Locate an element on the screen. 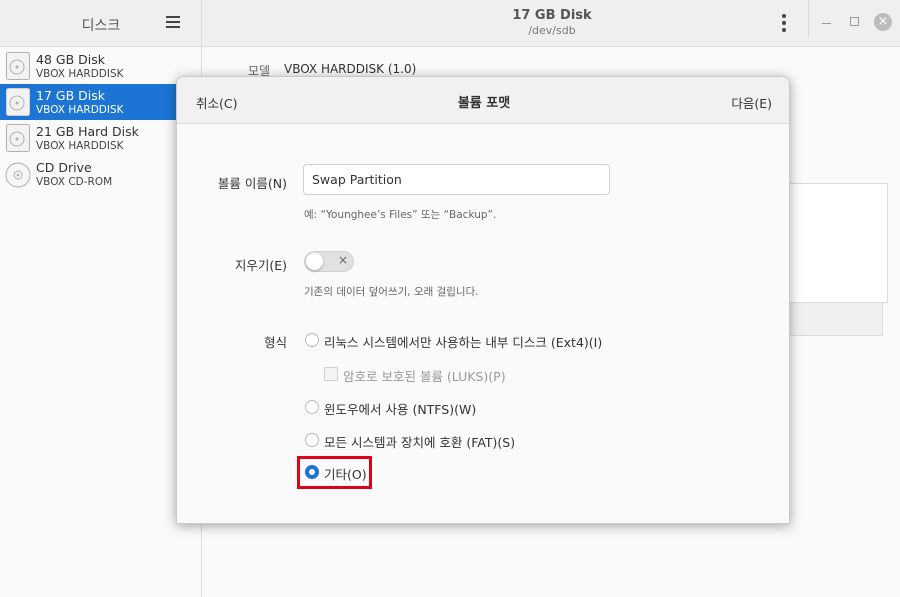 The width and height of the screenshot is (900, 597). disk-name: 21 GB Hard Disk is located at coordinates (87, 131).